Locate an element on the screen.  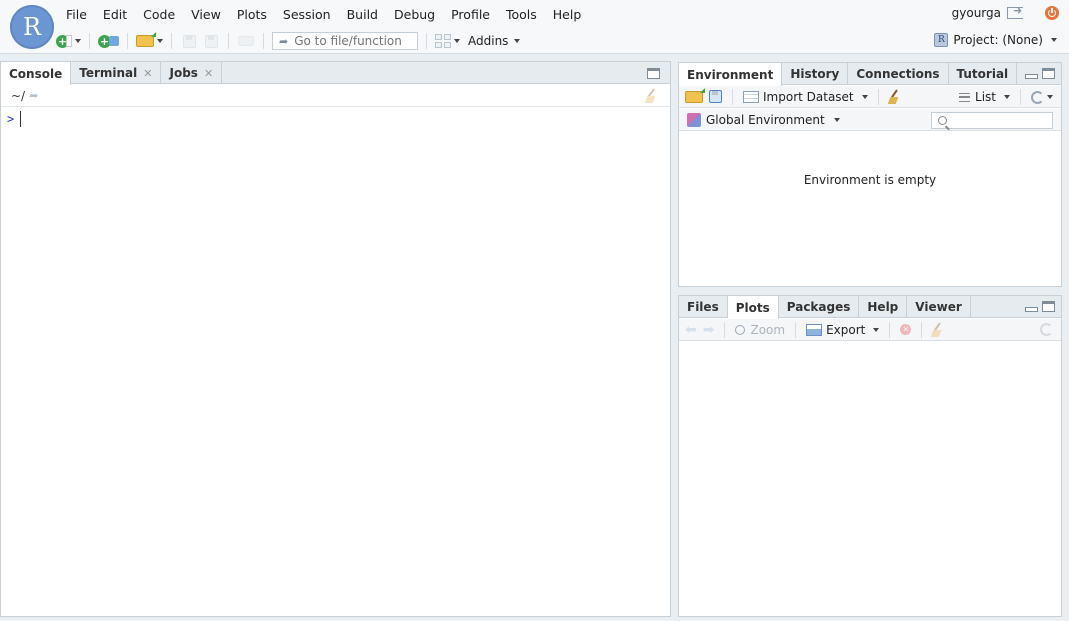
scope-selector: Global Environment is located at coordinates (763, 119).